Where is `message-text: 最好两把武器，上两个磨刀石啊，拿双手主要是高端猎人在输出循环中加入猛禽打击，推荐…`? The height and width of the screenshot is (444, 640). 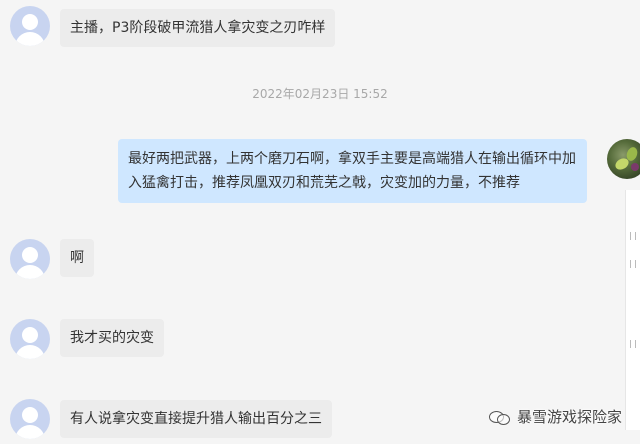 message-text: 最好两把武器，上两个磨刀石啊，拿双手主要是高端猎人在输出循环中加入猛禽打击，推荐… is located at coordinates (352, 171).